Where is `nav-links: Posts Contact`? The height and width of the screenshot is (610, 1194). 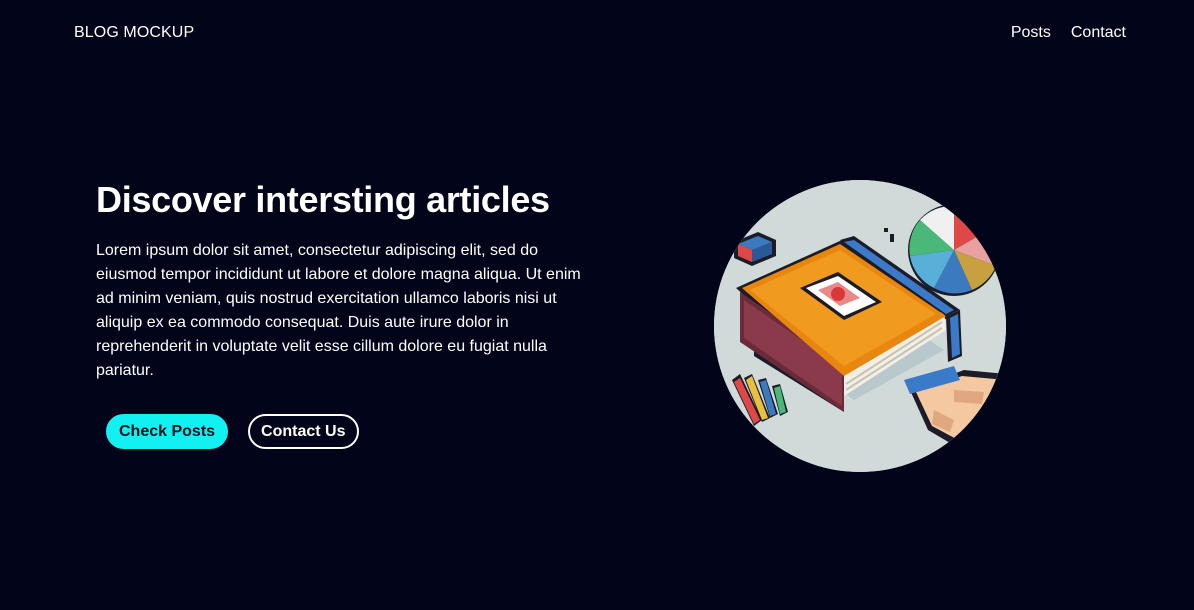
nav-links: Posts Contact is located at coordinates (1068, 33).